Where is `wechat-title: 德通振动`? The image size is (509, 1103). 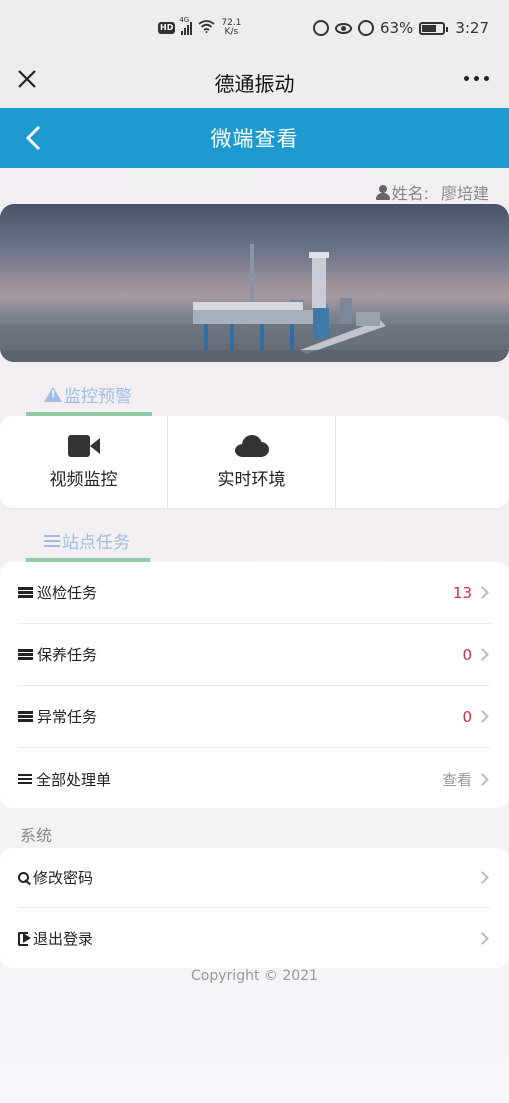 wechat-title: 德通振动 is located at coordinates (254, 83).